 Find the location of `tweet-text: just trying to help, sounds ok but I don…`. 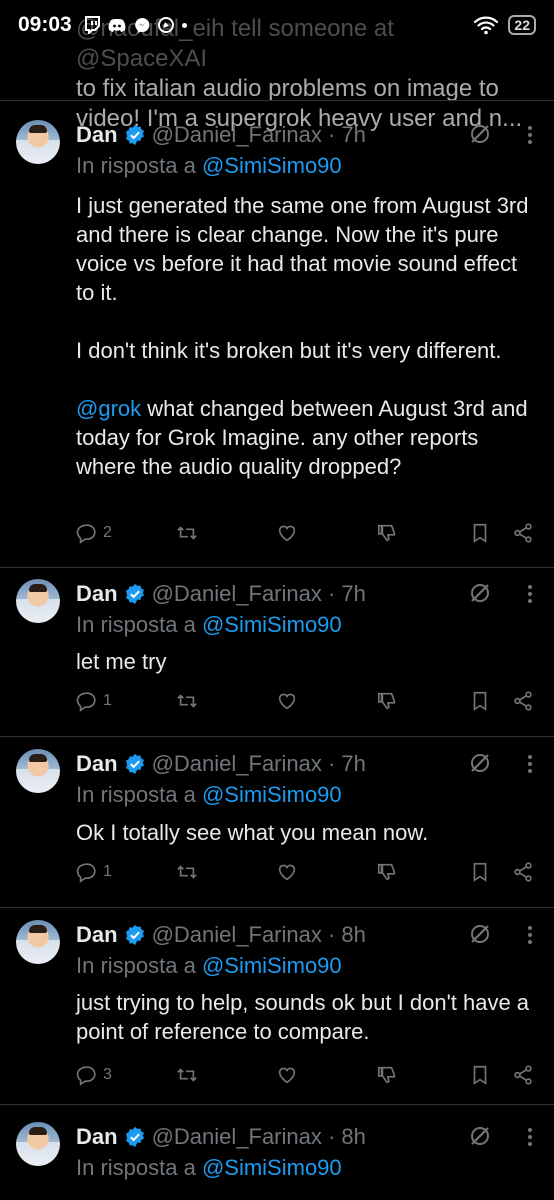

tweet-text: just trying to help, sounds ok but I don… is located at coordinates (306, 1017).